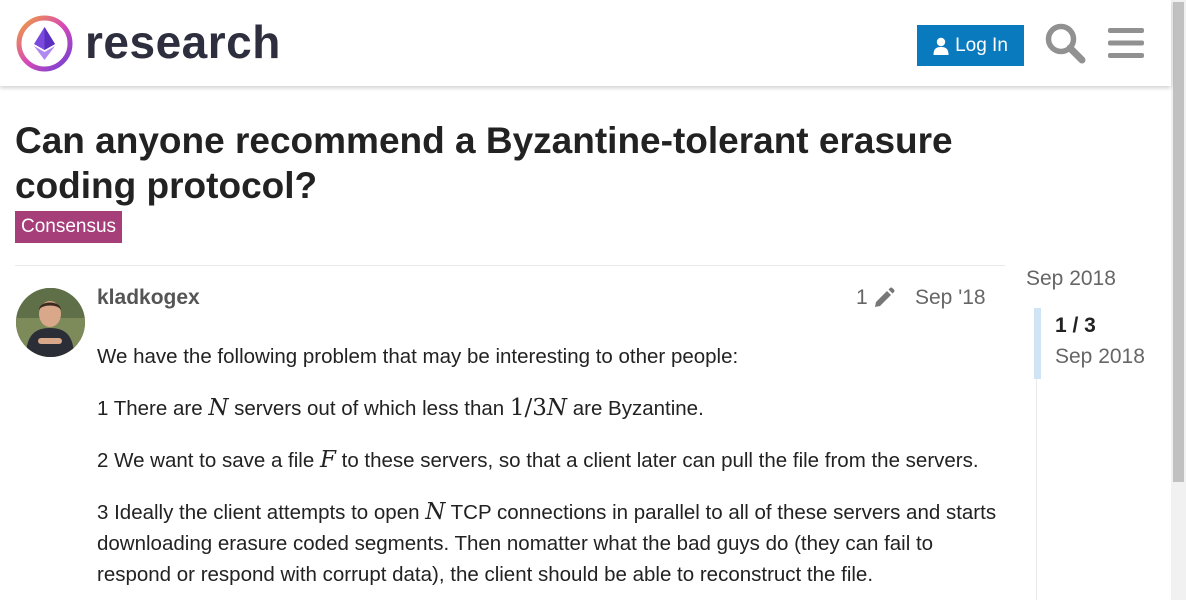 The height and width of the screenshot is (611, 1186). I want to click on timeline-current-date: Sep 2018, so click(1100, 356).